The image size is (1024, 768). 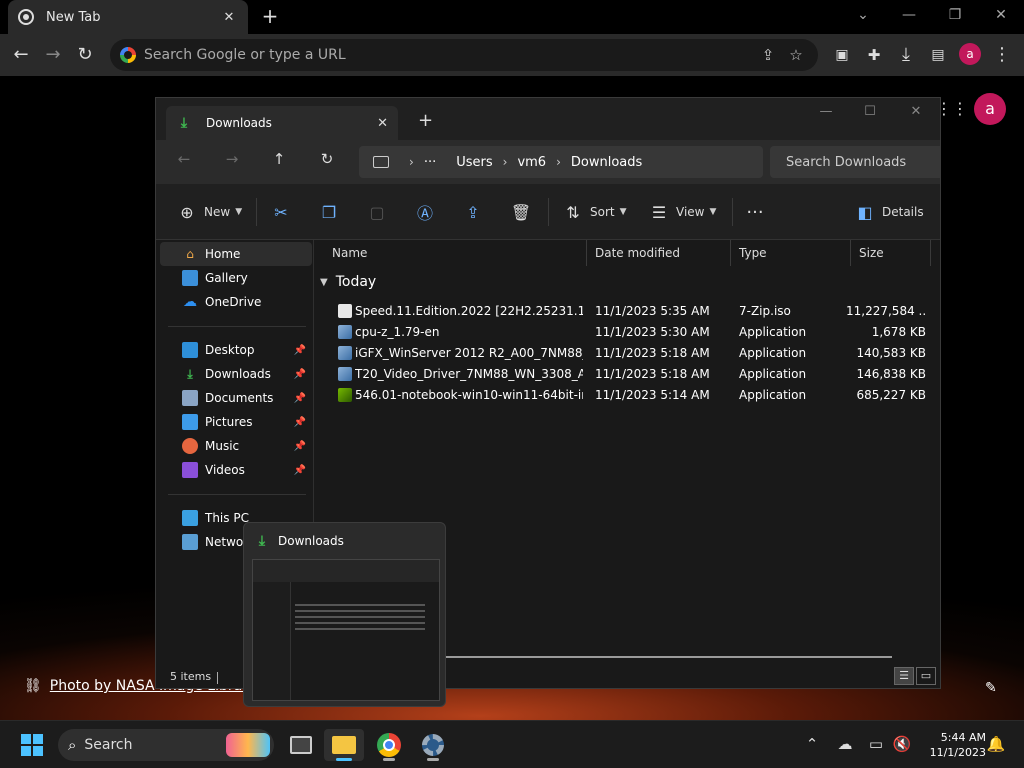 I want to click on omnibox: ⇪ ☆, so click(x=464, y=55).